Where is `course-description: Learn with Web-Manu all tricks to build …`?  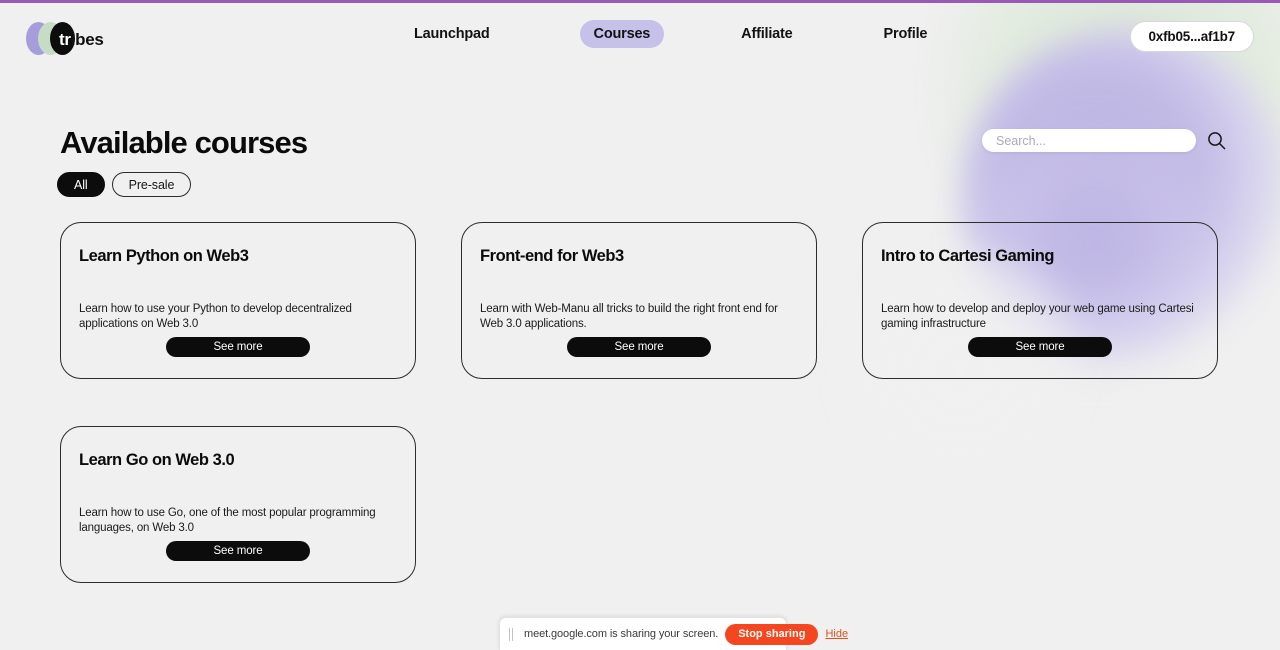
course-description: Learn with Web-Manu all tricks to build … is located at coordinates (629, 316).